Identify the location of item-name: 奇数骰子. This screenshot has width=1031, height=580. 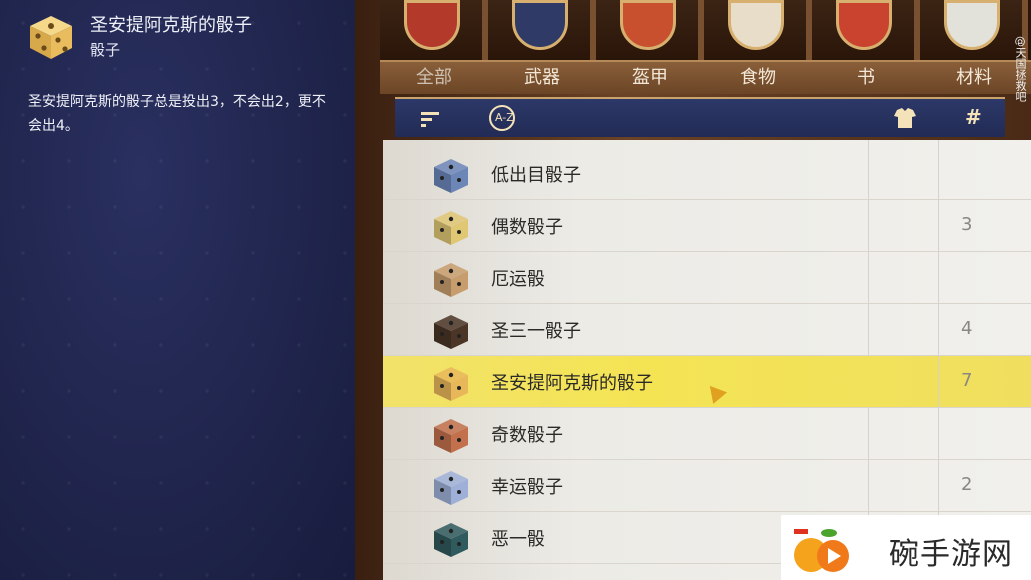
(527, 435).